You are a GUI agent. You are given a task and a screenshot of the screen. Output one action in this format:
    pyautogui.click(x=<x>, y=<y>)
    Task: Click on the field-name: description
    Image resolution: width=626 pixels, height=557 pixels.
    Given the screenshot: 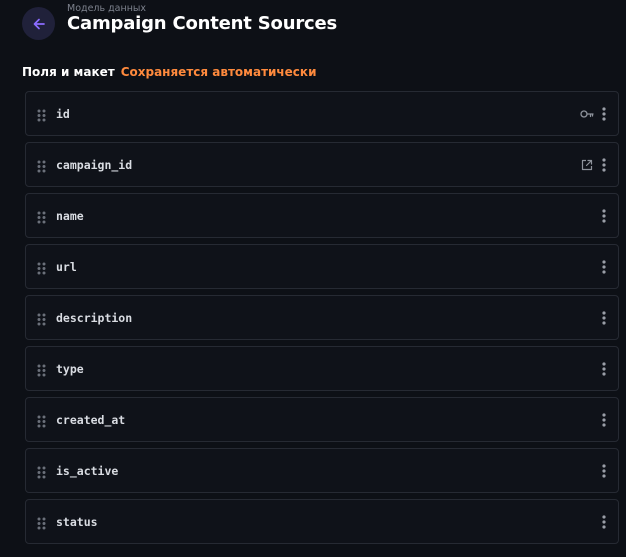 What is the action you would take?
    pyautogui.click(x=94, y=317)
    